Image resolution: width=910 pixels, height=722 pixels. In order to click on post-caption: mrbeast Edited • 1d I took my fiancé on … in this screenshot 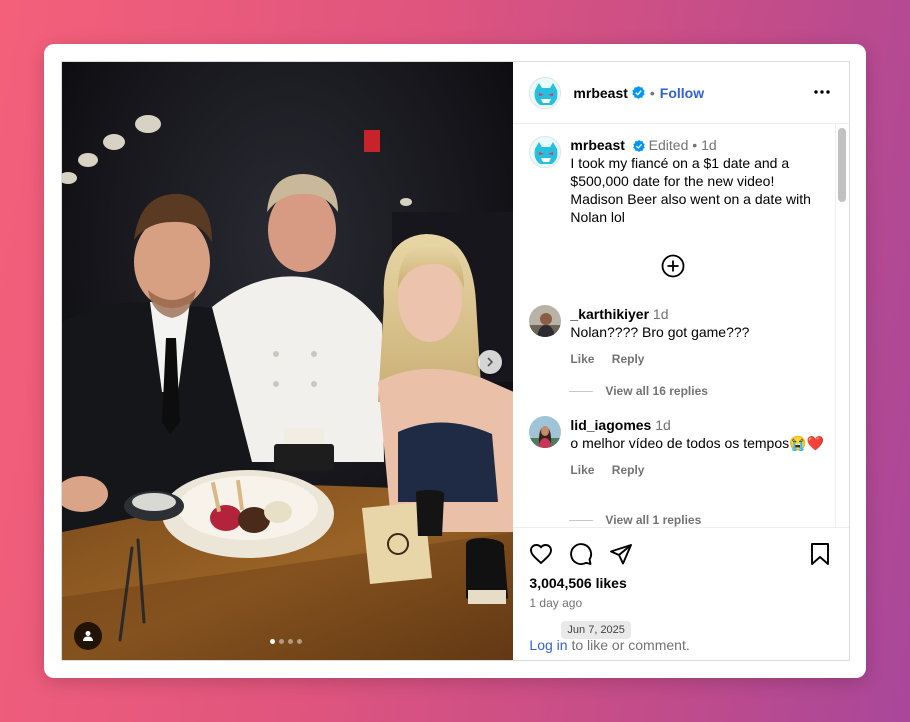, I will do `click(674, 181)`.